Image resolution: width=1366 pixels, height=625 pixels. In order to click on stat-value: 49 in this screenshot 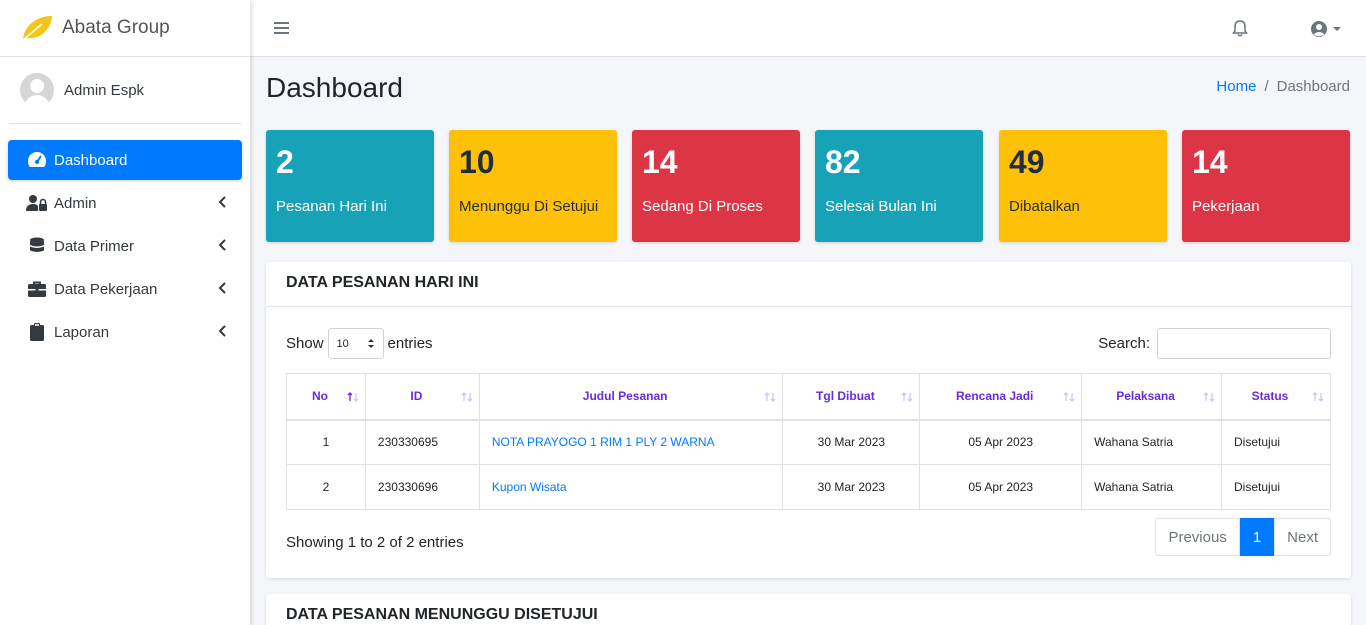, I will do `click(1027, 162)`.